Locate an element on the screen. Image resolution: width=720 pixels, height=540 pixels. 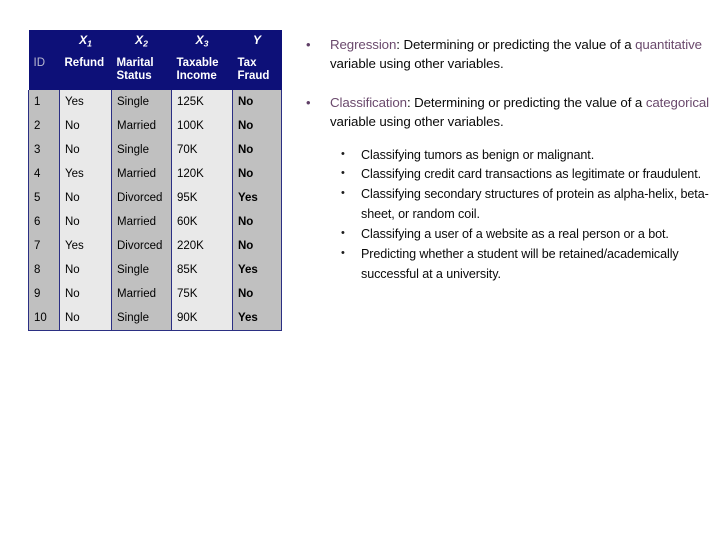
column-header-refund: Refund is located at coordinates (85, 71).